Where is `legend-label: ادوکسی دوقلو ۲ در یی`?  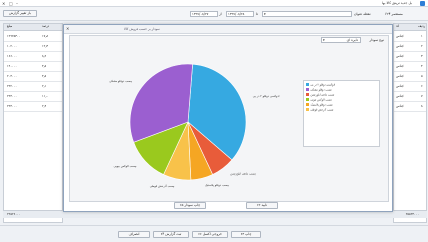
legend-label: ادوکسی دوقلو ۲ در یی is located at coordinates (323, 85).